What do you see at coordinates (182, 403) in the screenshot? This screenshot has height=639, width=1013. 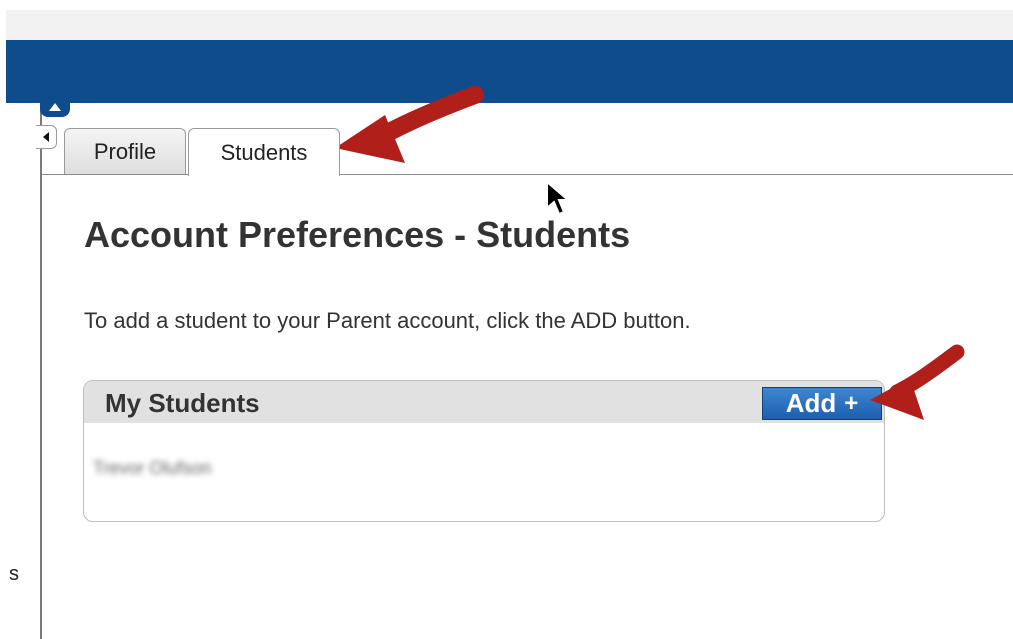 I see `panel-title: My Students` at bounding box center [182, 403].